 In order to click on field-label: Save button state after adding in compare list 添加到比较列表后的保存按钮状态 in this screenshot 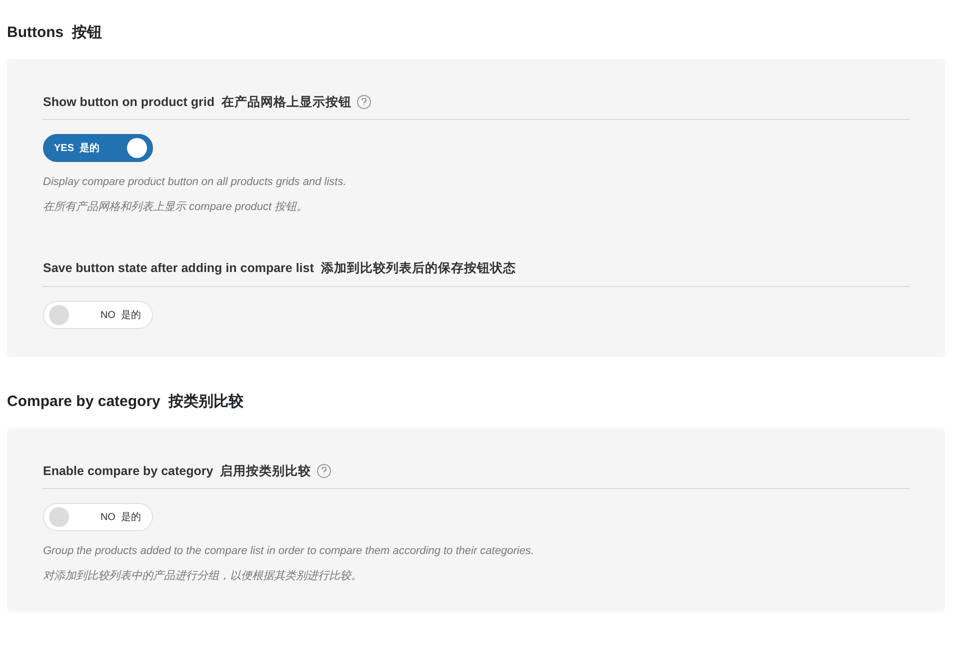, I will do `click(279, 269)`.